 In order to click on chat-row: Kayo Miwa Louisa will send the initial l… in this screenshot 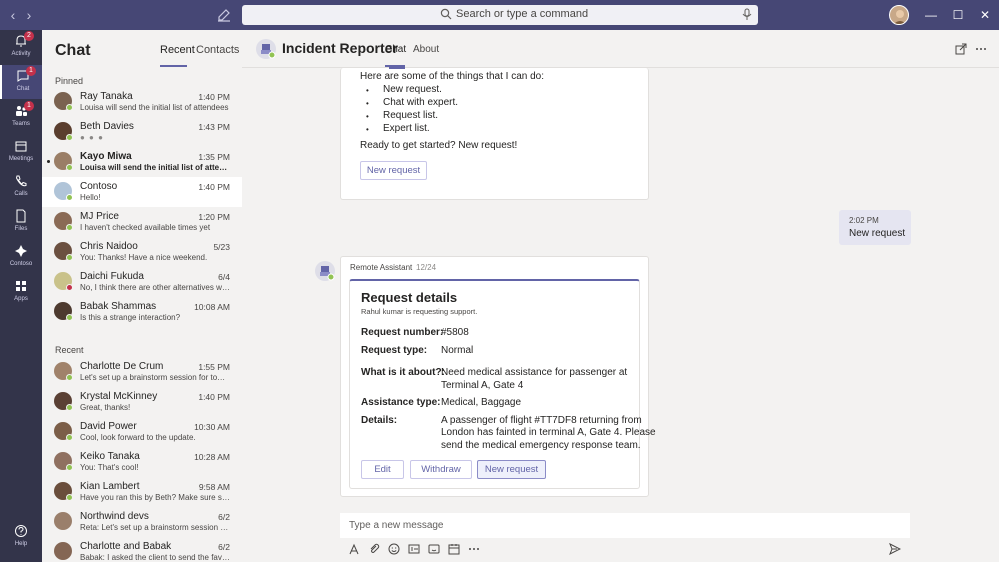, I will do `click(142, 162)`.